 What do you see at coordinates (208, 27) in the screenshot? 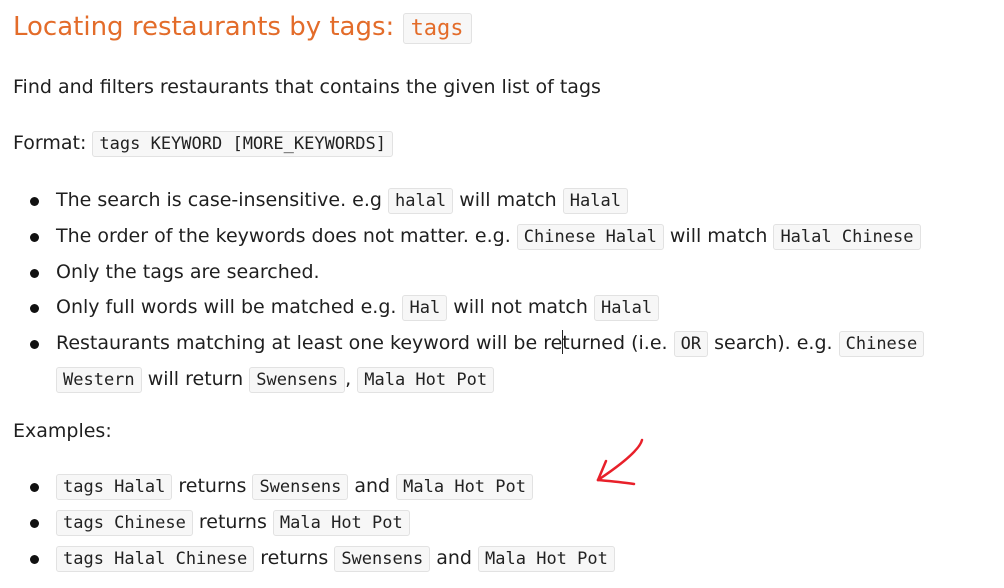
I see `heading-text: Locating restaurants by tags:` at bounding box center [208, 27].